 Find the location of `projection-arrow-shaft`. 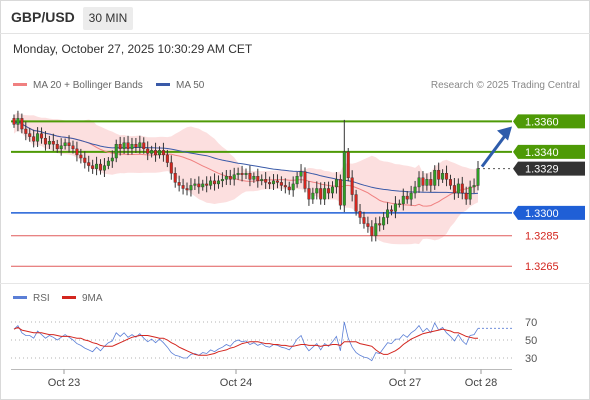

projection-arrow-shaft is located at coordinates (494, 150).